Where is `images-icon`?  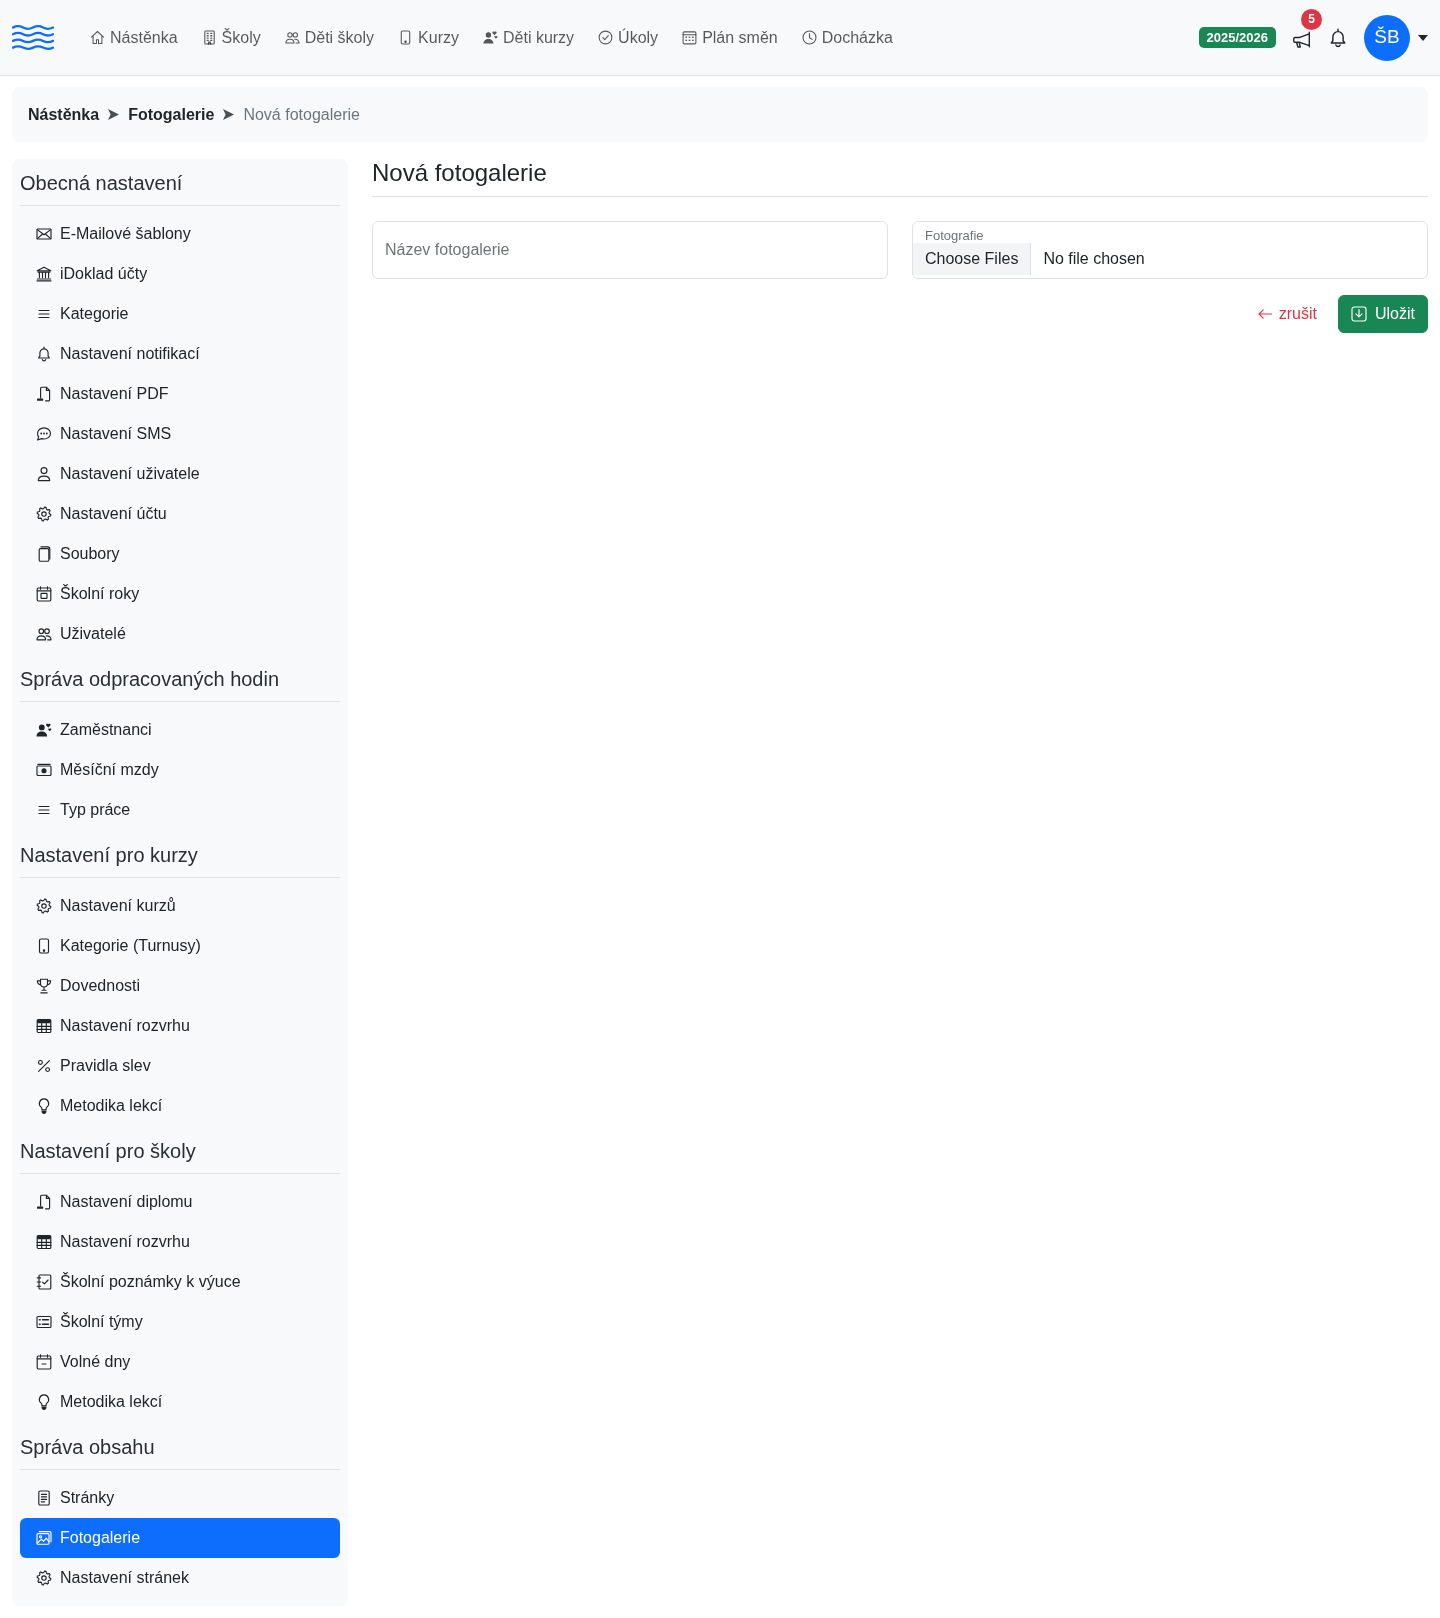 images-icon is located at coordinates (44, 1538).